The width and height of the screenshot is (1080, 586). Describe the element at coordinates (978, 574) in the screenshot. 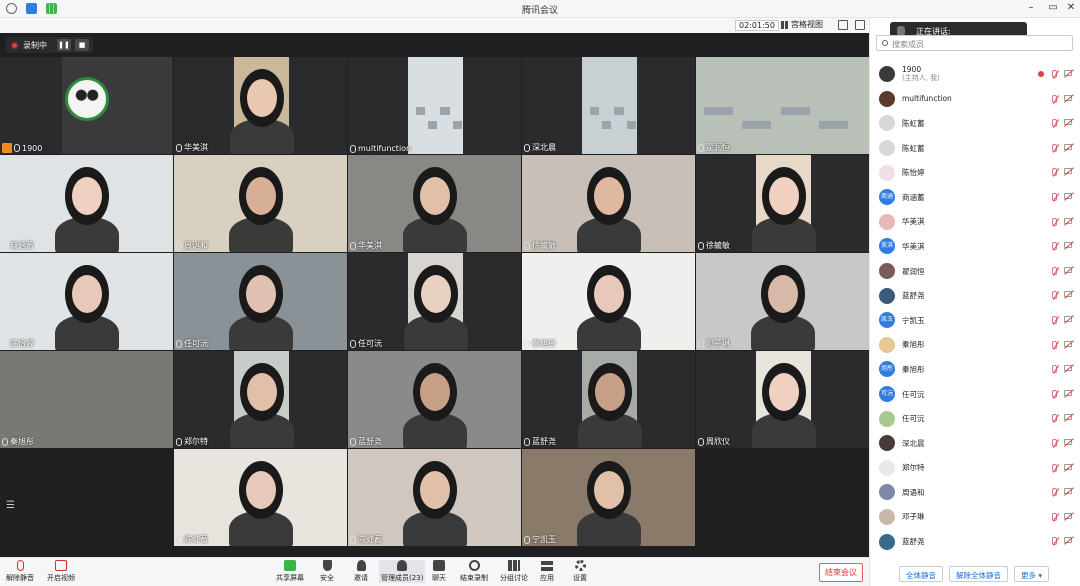

I see `unmute-all-button: 解除全体静音` at that location.